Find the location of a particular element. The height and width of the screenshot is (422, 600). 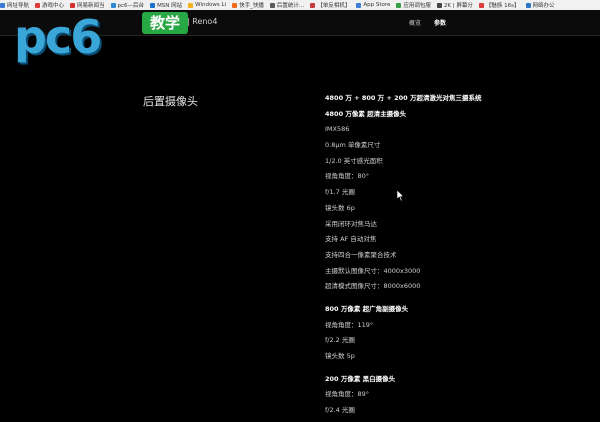

product-name: | Reno4 is located at coordinates (202, 21).